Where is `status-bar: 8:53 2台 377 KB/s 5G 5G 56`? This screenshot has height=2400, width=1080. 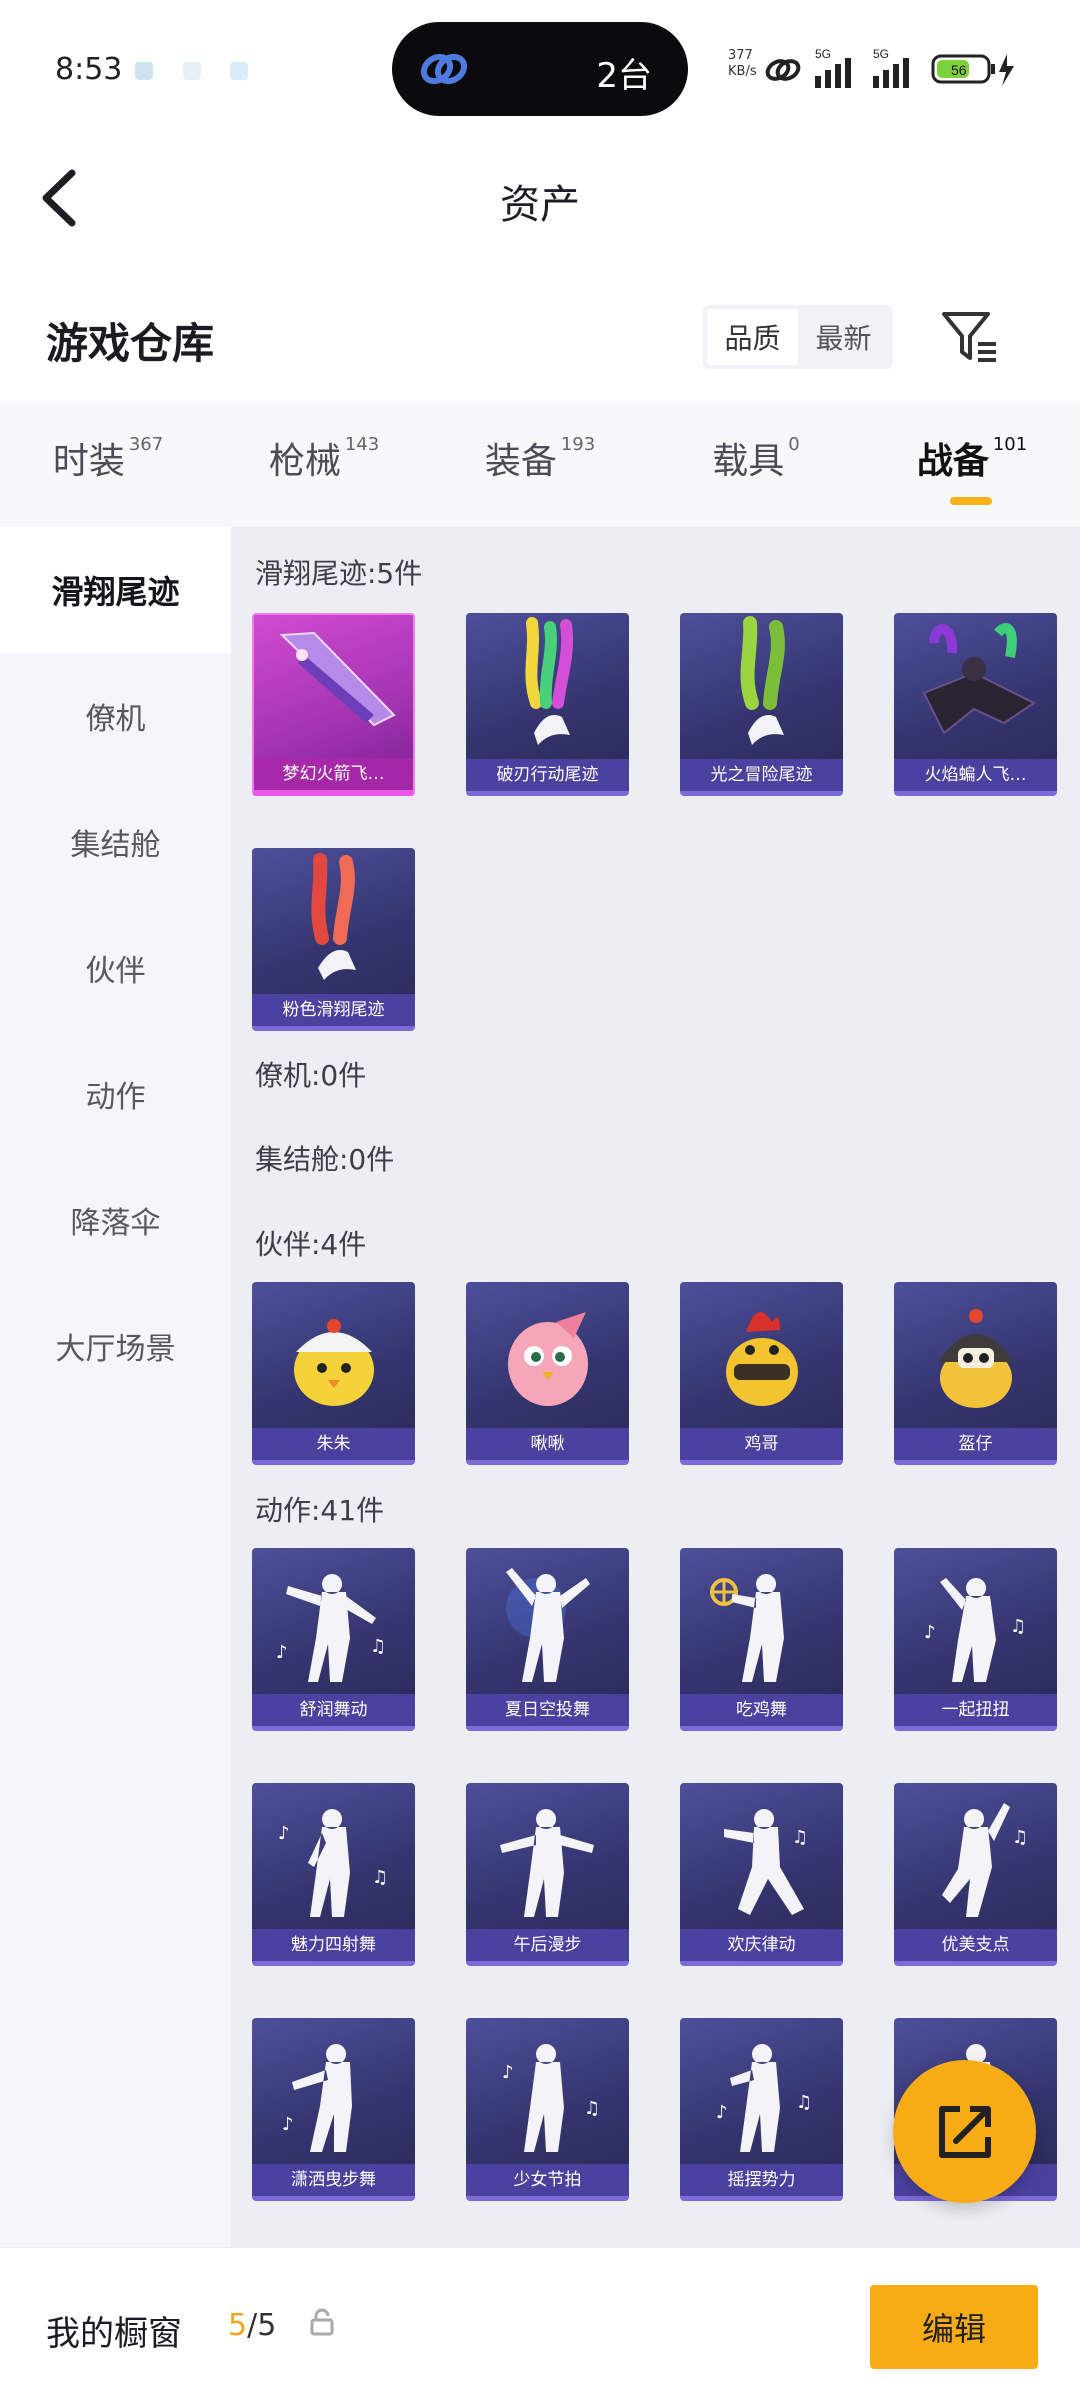
status-bar: 8:53 2台 377 KB/s 5G 5G 56 is located at coordinates (540, 67).